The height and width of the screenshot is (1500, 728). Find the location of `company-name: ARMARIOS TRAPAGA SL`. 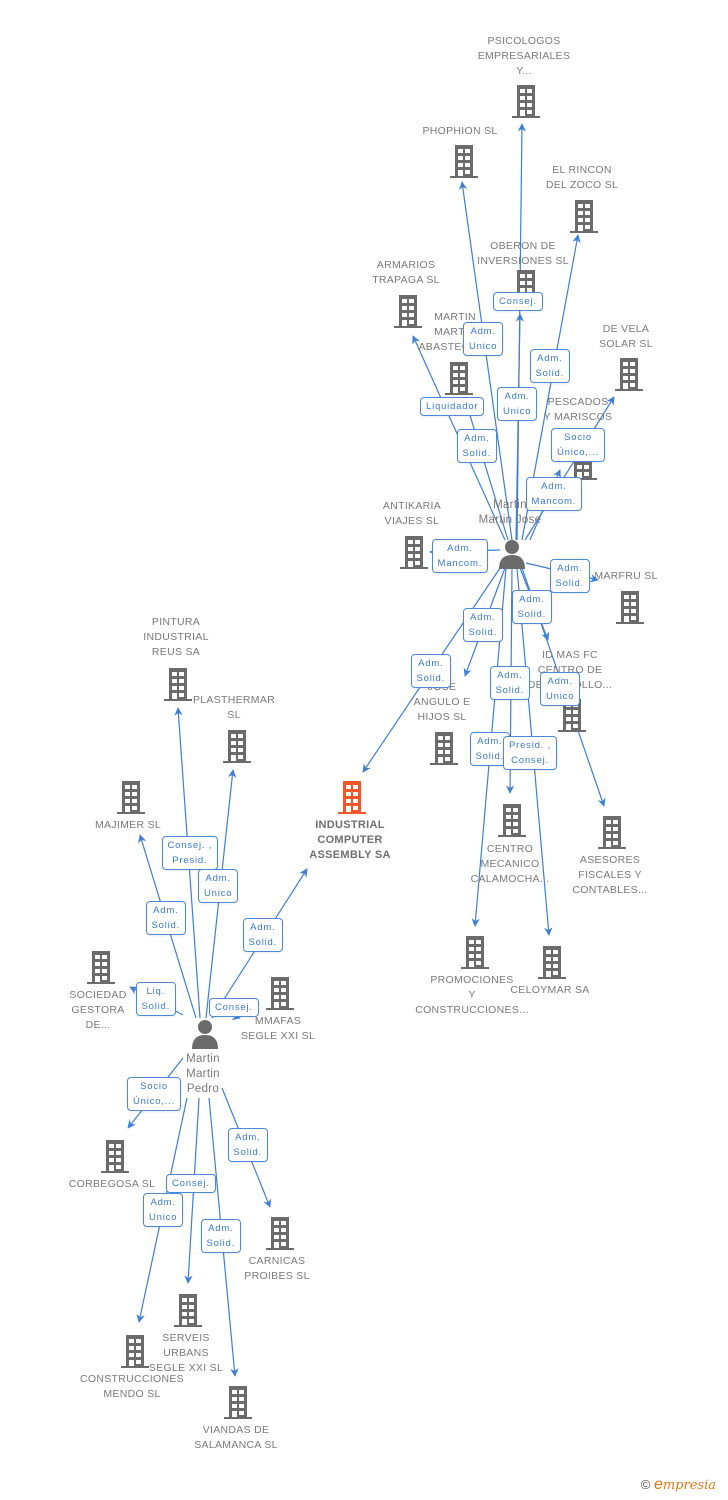

company-name: ARMARIOS TRAPAGA SL is located at coordinates (406, 273).